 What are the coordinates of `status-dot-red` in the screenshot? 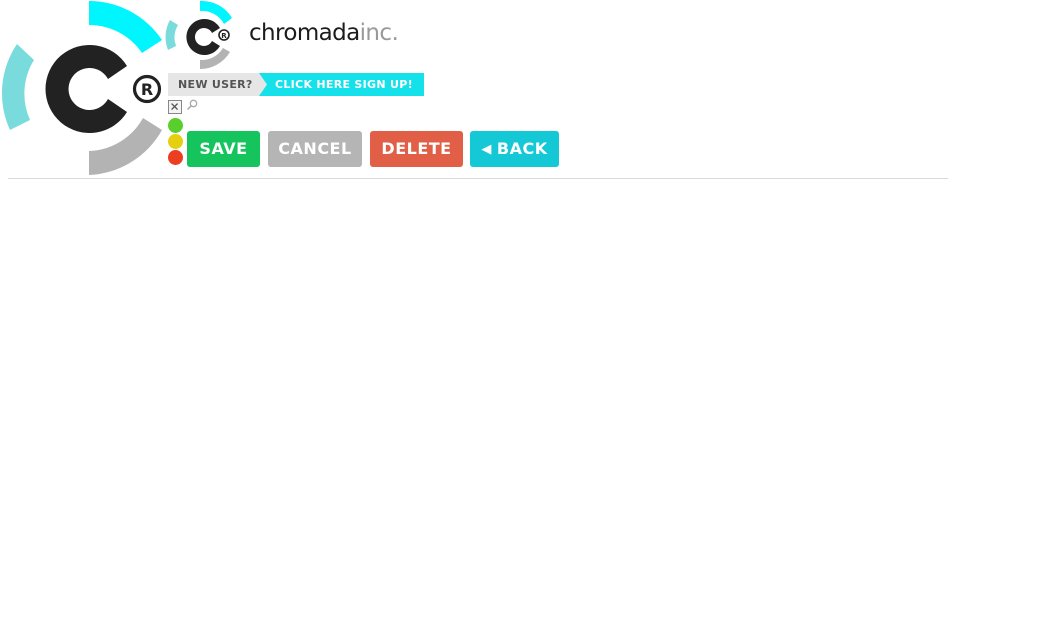 It's located at (175, 157).